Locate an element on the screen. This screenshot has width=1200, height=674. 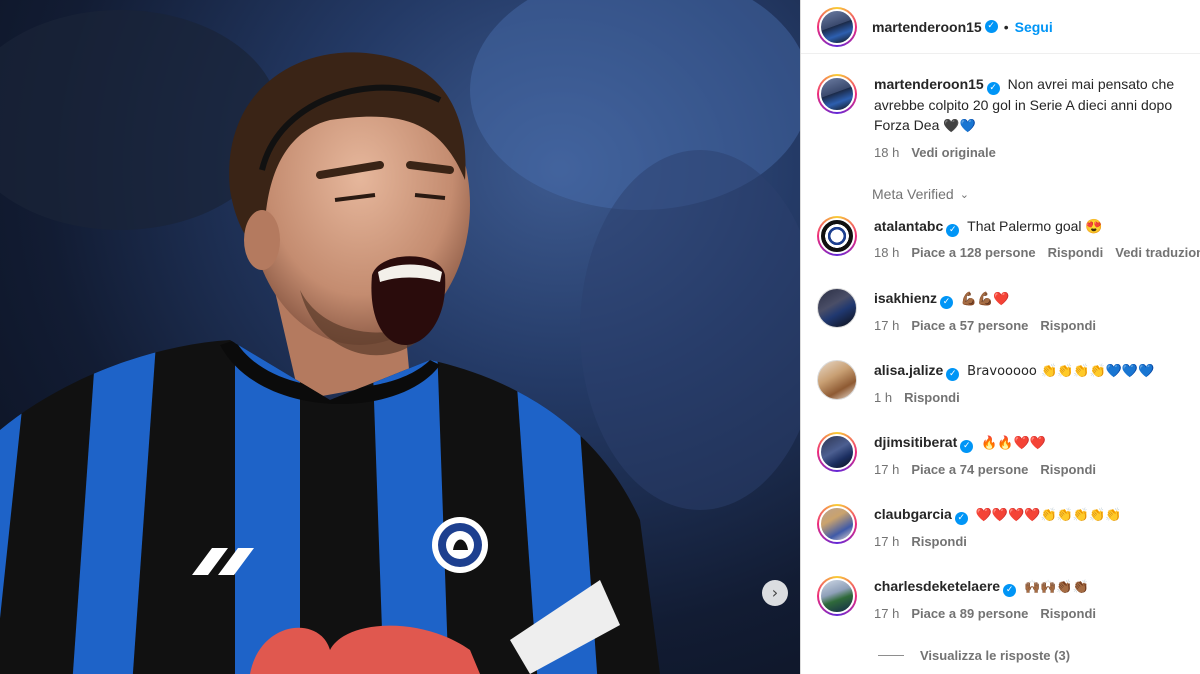
comment-likes: Piace a 74 persone is located at coordinates (969, 469).